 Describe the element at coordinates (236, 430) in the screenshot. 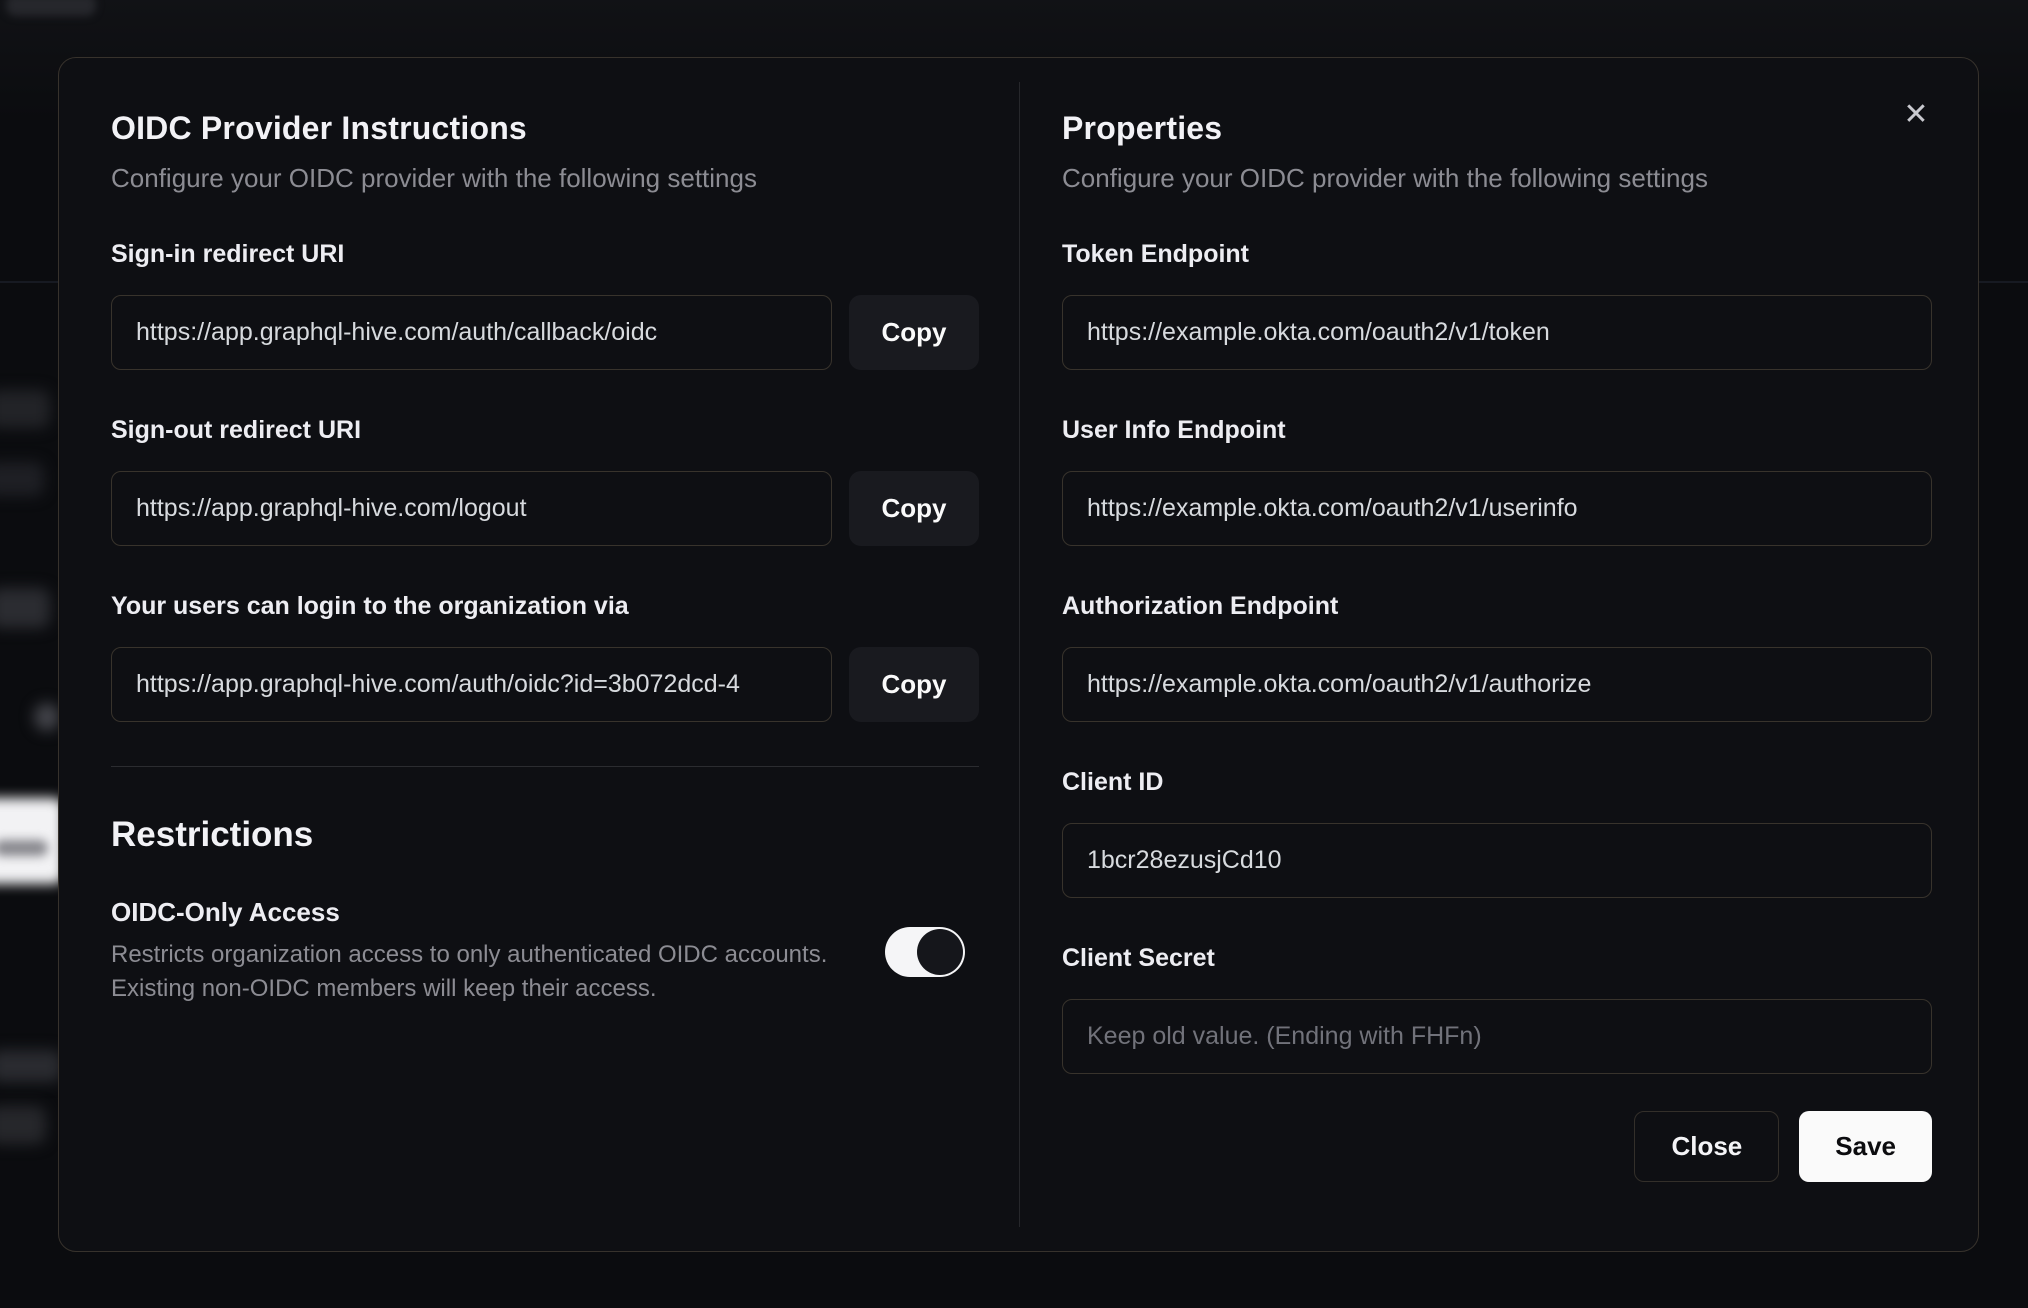

I see `sign-out-redirect-uri-label: Sign-out redirect URI` at that location.